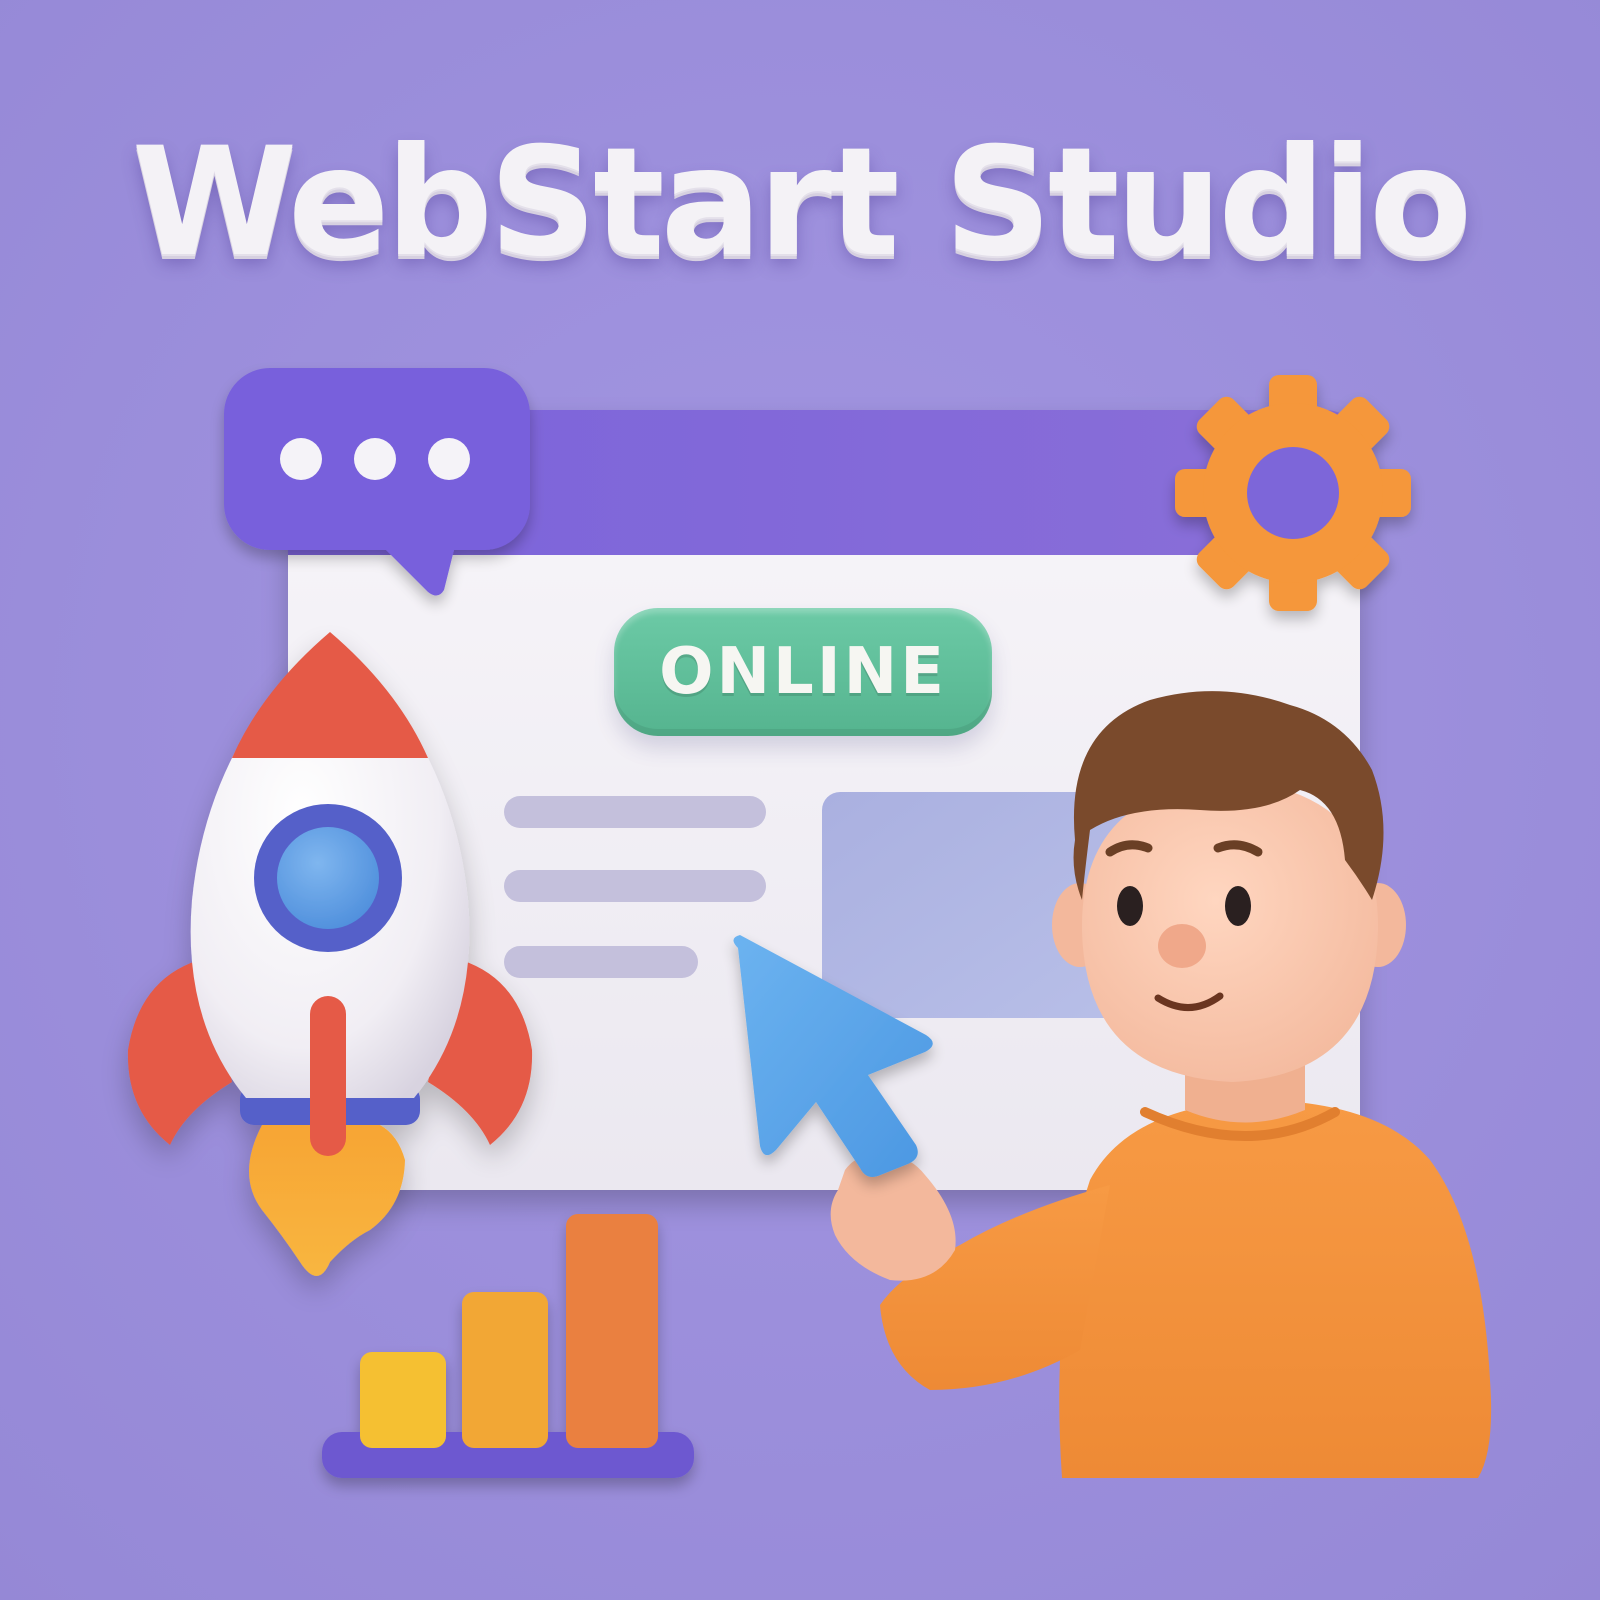  What do you see at coordinates (328, 1076) in the screenshot?
I see `rocket-stripe` at bounding box center [328, 1076].